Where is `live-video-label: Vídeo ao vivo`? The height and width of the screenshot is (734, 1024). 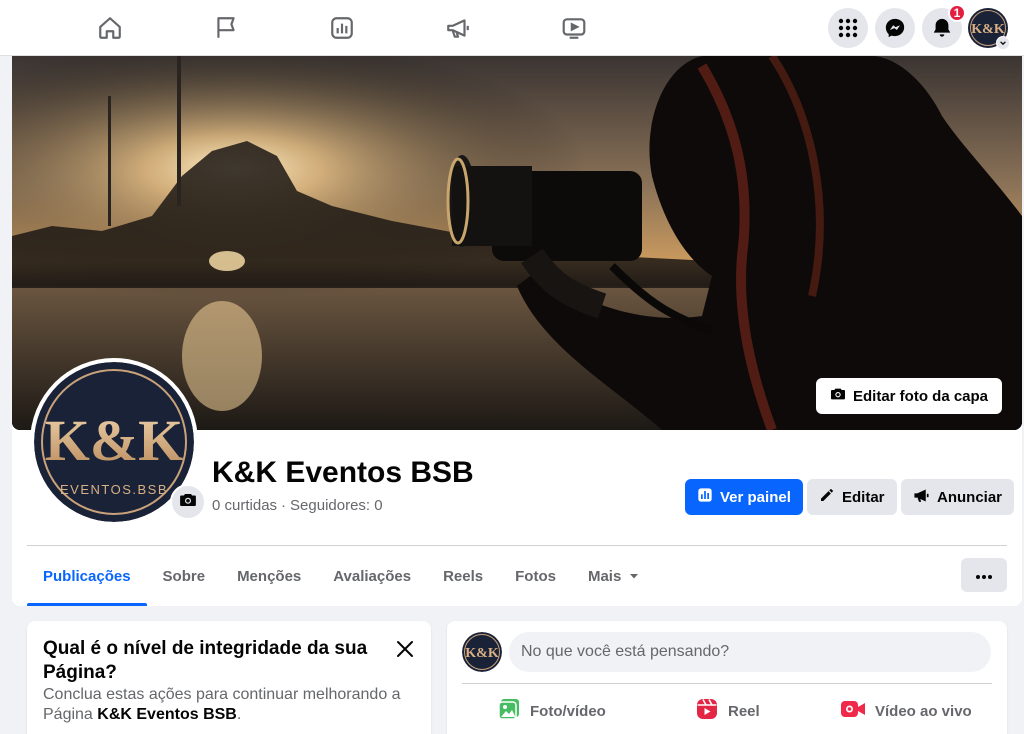 live-video-label: Vídeo ao vivo is located at coordinates (923, 711).